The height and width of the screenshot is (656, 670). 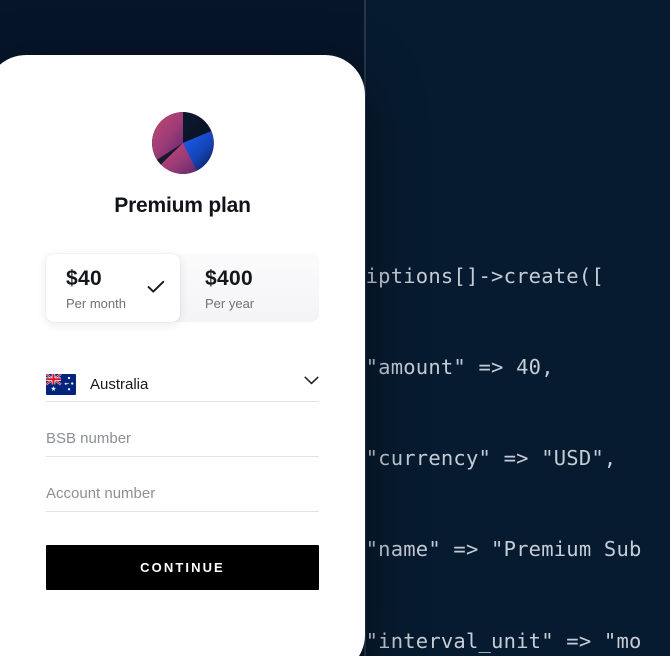 What do you see at coordinates (182, 441) in the screenshot?
I see `bsb-number-input` at bounding box center [182, 441].